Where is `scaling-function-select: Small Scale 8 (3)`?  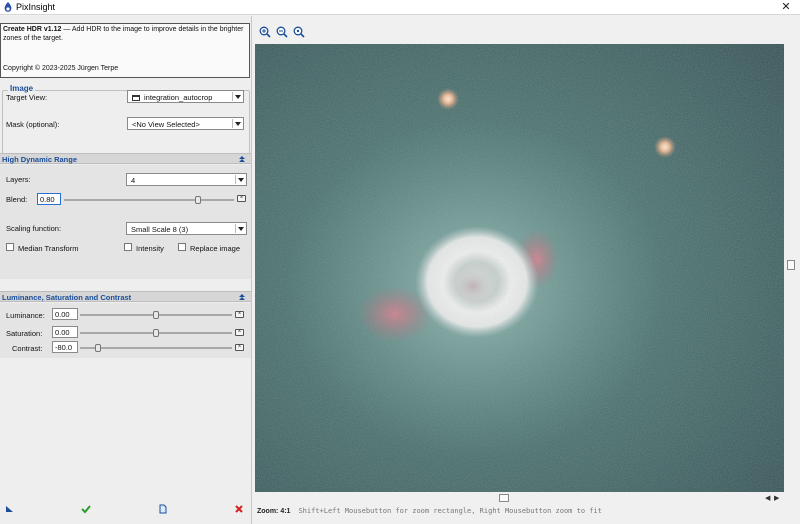 scaling-function-select: Small Scale 8 (3) is located at coordinates (186, 228).